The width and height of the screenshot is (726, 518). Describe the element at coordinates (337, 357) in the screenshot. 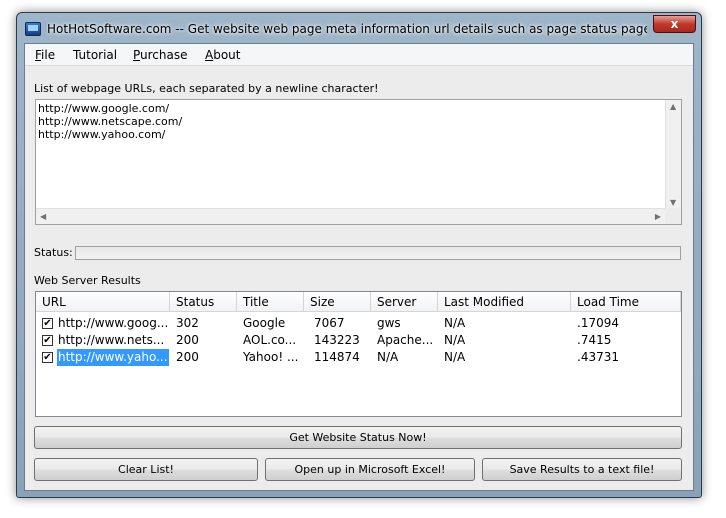

I see `cell-size: 114874` at that location.